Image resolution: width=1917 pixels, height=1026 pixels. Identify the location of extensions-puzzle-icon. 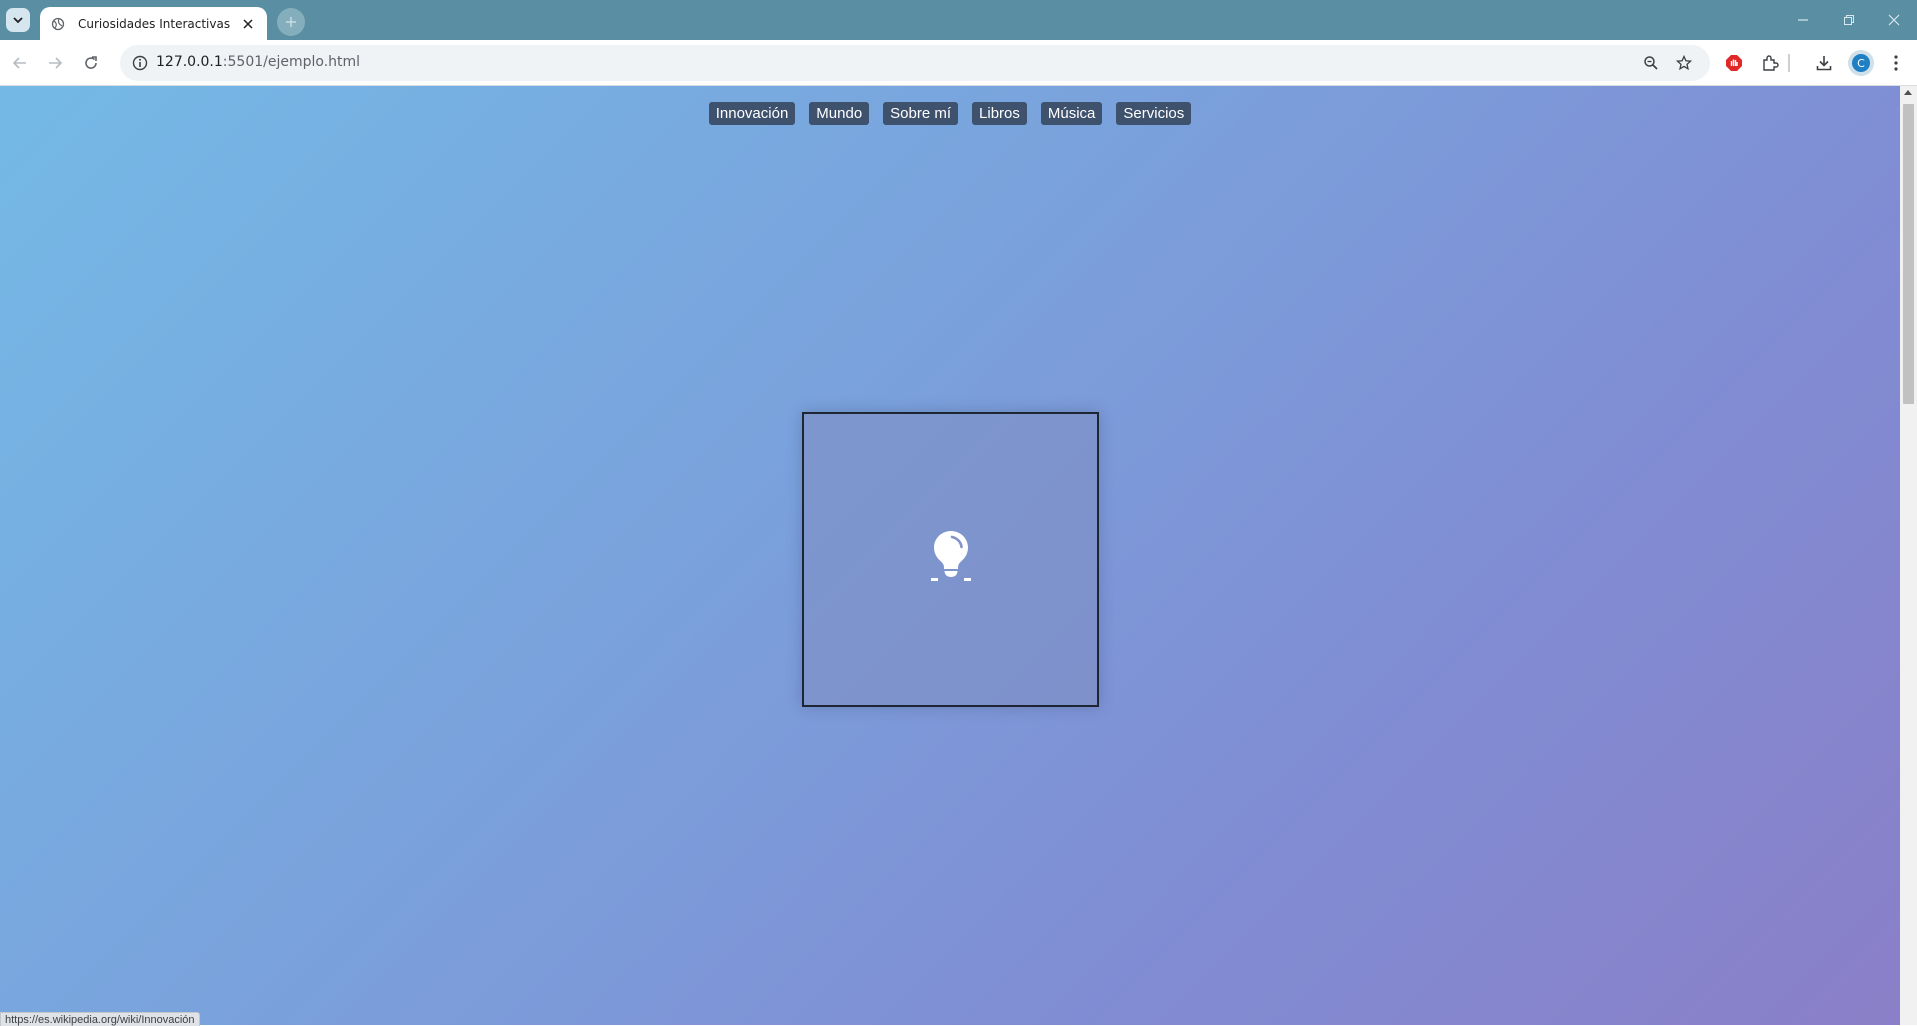
(1770, 63).